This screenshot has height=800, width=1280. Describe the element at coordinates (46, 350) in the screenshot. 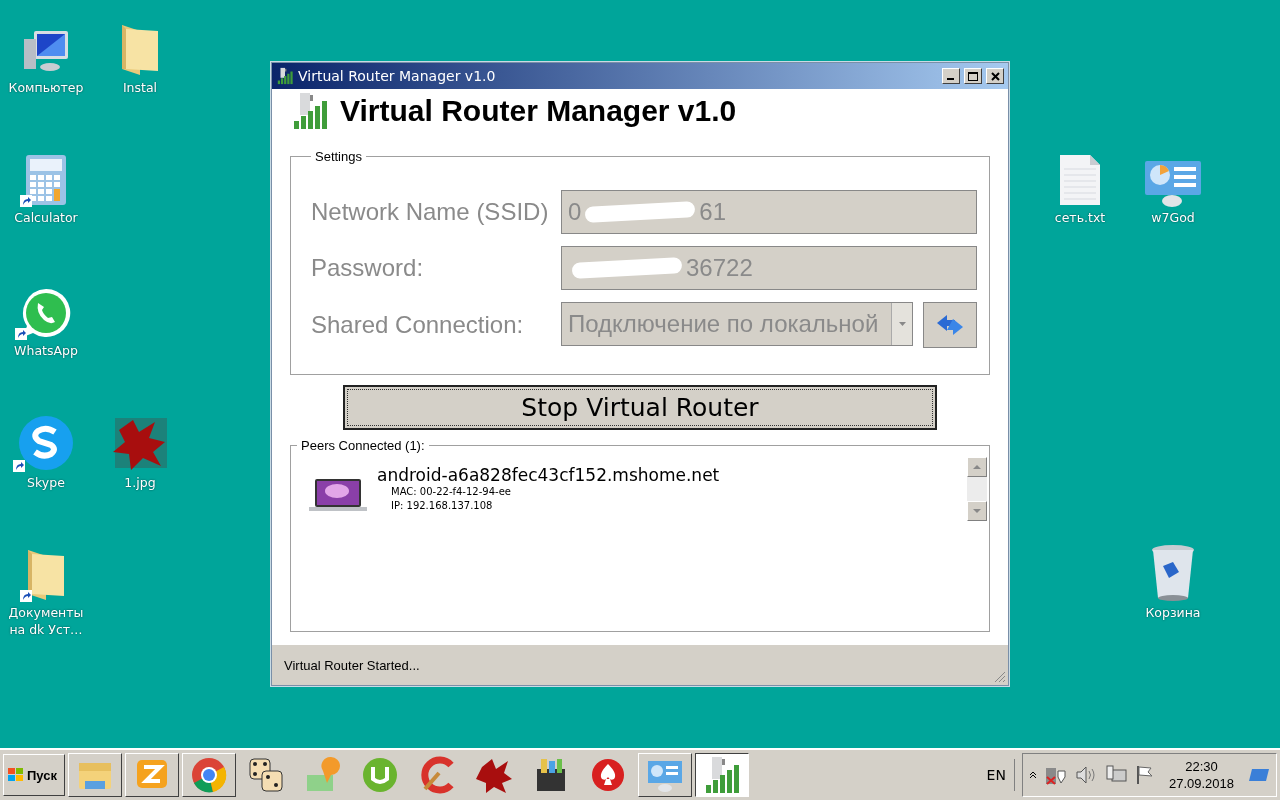

I see `desktop-icon-label: WhatsApp` at that location.